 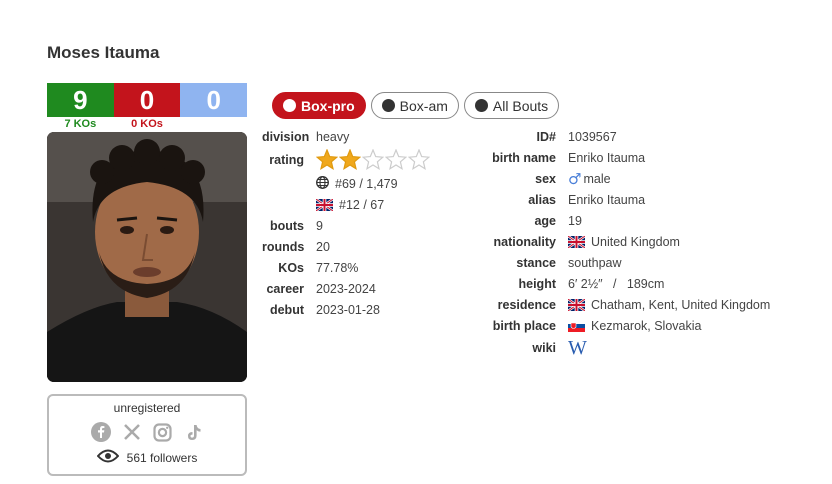 I want to click on division-value: heavy, so click(x=333, y=136).